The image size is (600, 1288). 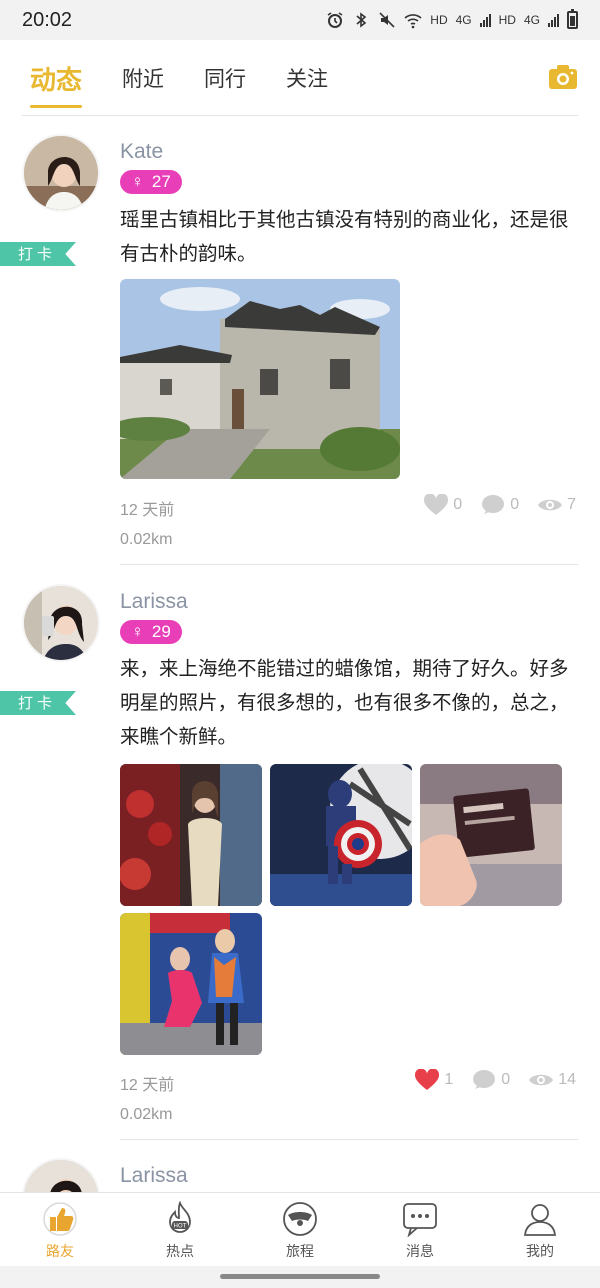 I want to click on post-text: 瑶里古镇相比于其他古镇没有特别的商业化，还是很有古朴的韵味。, so click(x=344, y=236).